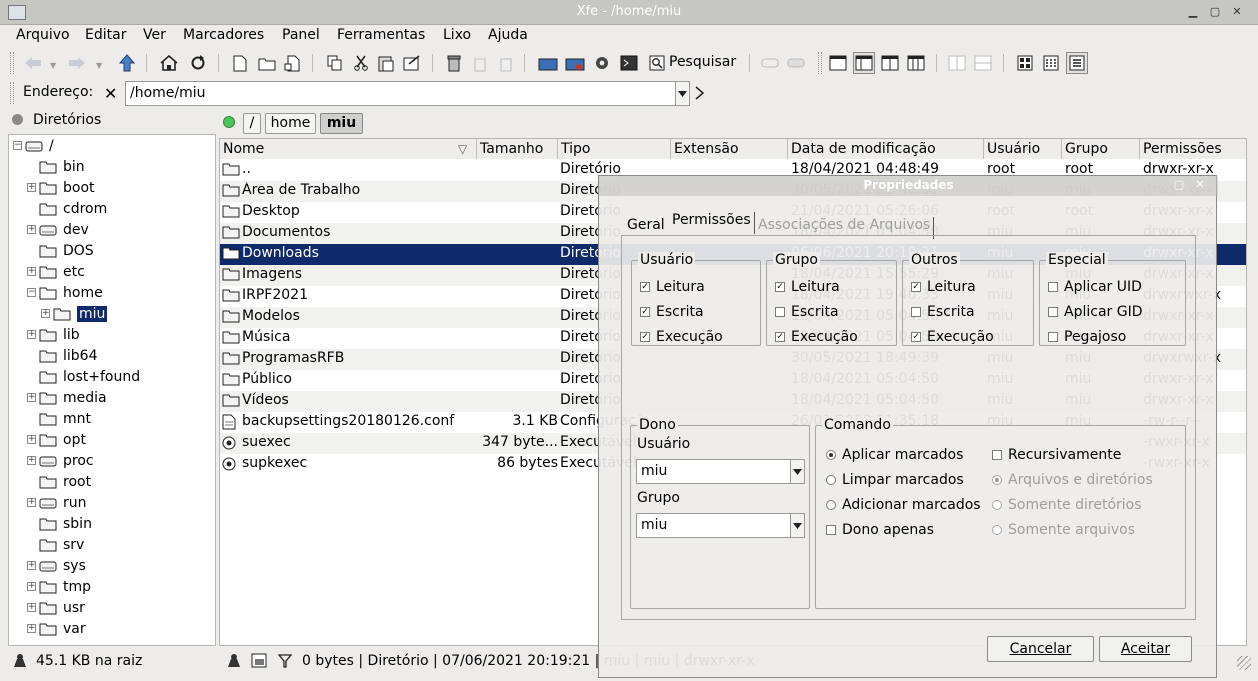 Image resolution: width=1258 pixels, height=681 pixels. Describe the element at coordinates (1095, 312) in the screenshot. I see `special-checkbox-aplicar-gid: Aplicar GID` at that location.